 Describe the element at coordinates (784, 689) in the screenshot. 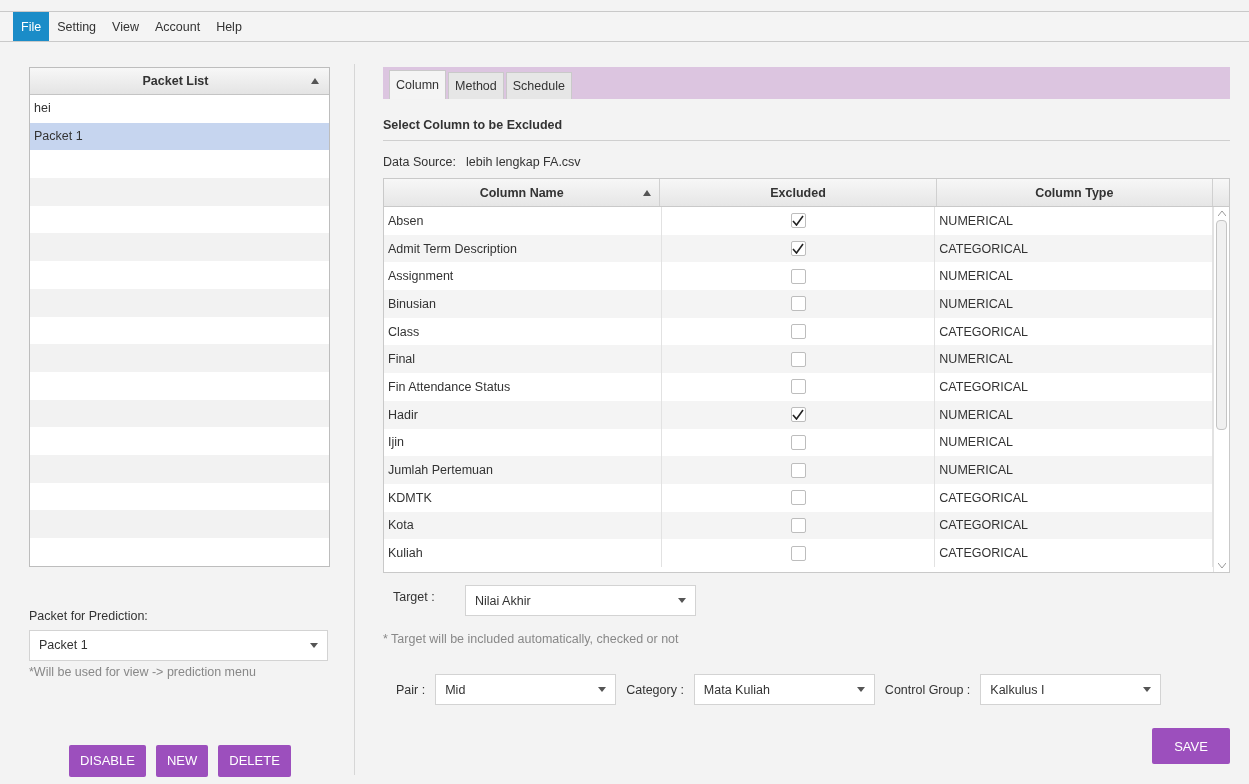

I see `filter-dropdown: Mata Kuliah` at that location.